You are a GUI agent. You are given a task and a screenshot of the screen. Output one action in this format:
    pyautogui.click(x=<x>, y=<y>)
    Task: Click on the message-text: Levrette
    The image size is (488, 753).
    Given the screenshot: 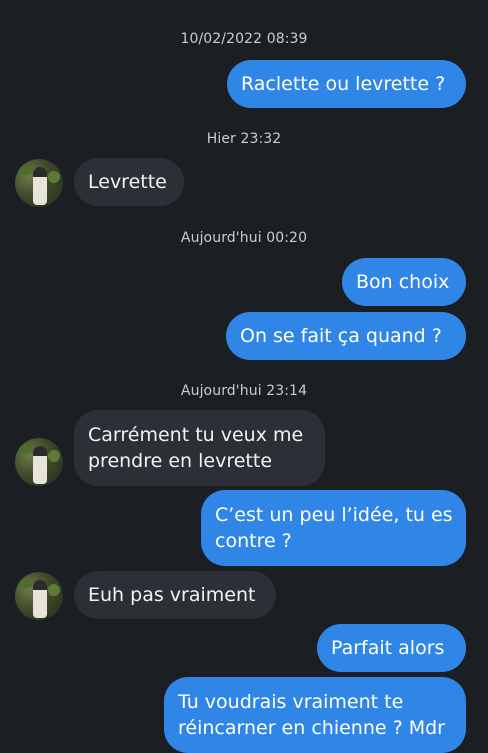 What is the action you would take?
    pyautogui.click(x=127, y=182)
    